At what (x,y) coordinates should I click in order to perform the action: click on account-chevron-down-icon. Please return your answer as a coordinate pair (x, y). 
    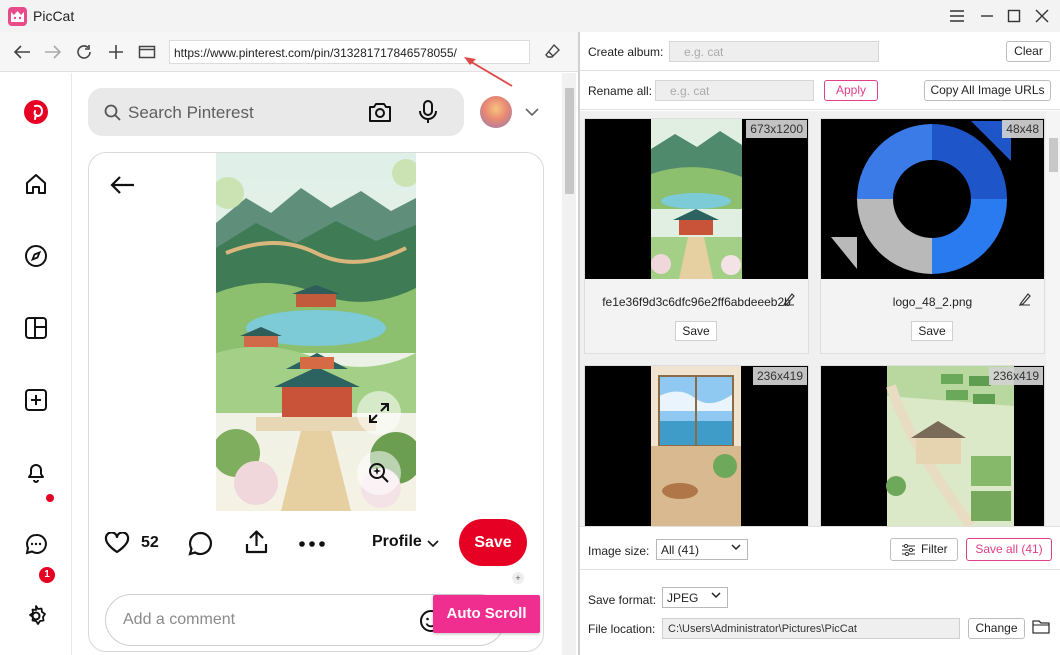
    Looking at the image, I should click on (532, 112).